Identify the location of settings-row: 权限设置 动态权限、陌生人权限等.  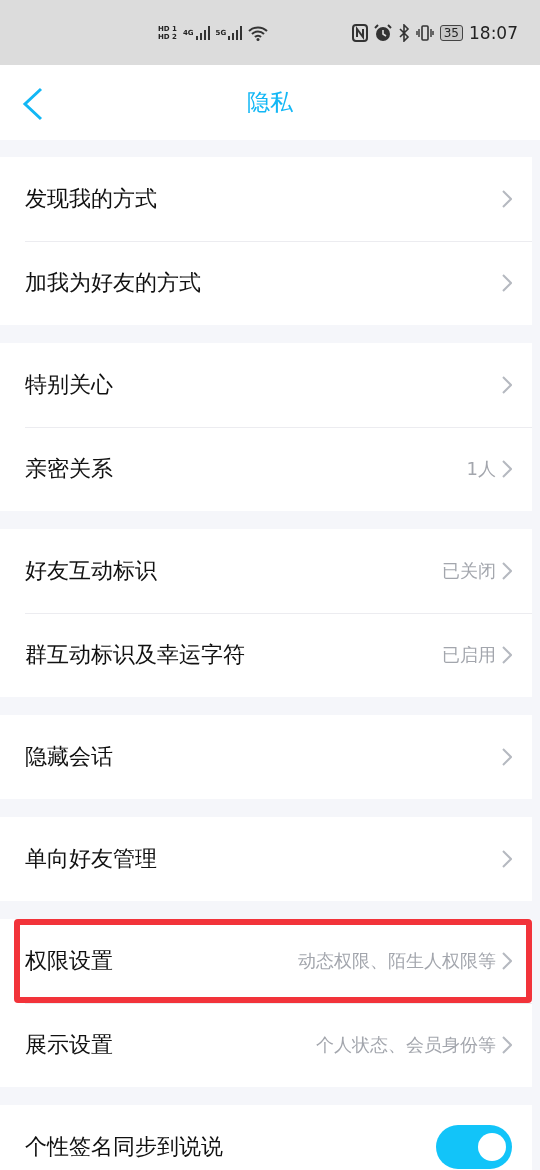
(266, 961).